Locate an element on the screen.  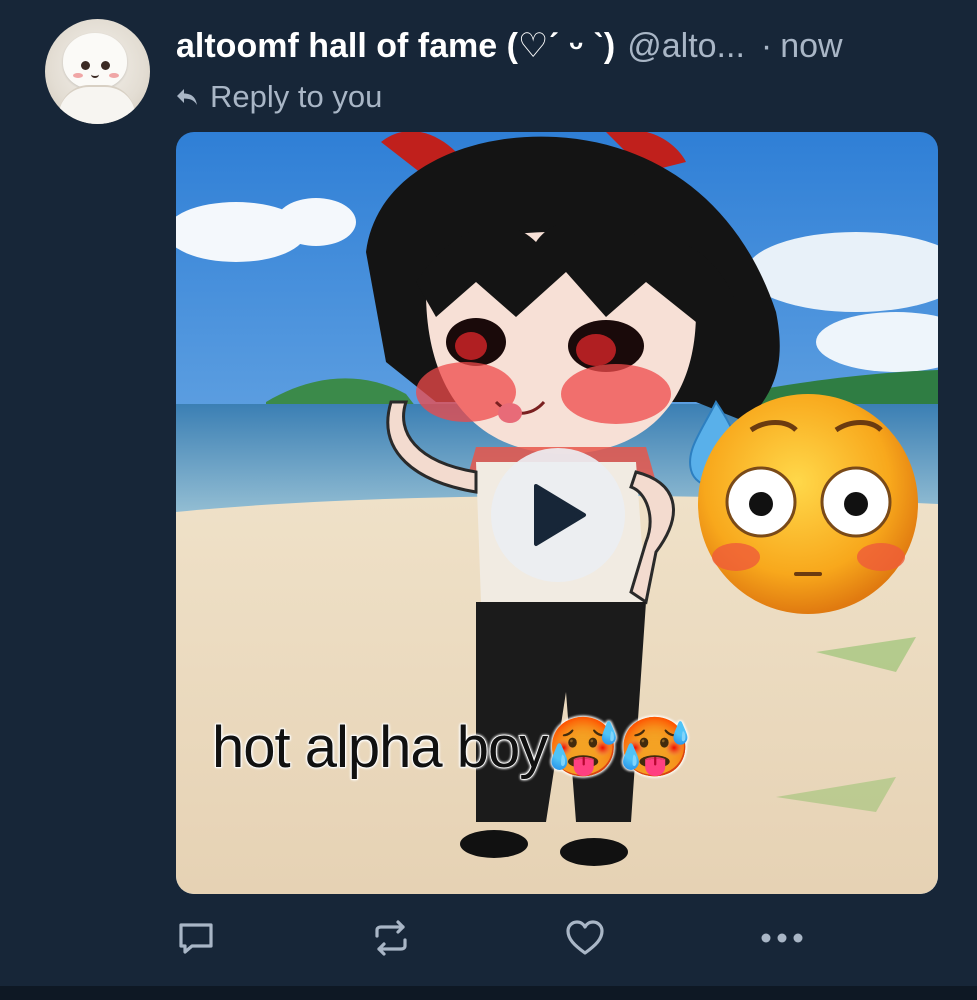
author-avatar is located at coordinates (97, 71).